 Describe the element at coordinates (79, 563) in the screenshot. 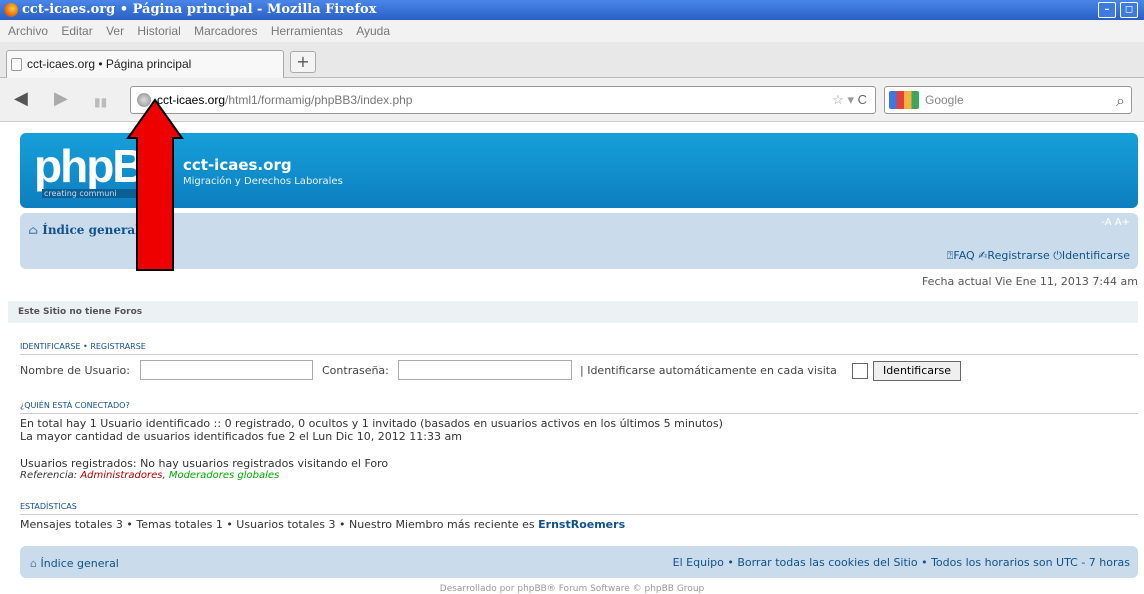

I see `footer-index-label: Índice general` at that location.